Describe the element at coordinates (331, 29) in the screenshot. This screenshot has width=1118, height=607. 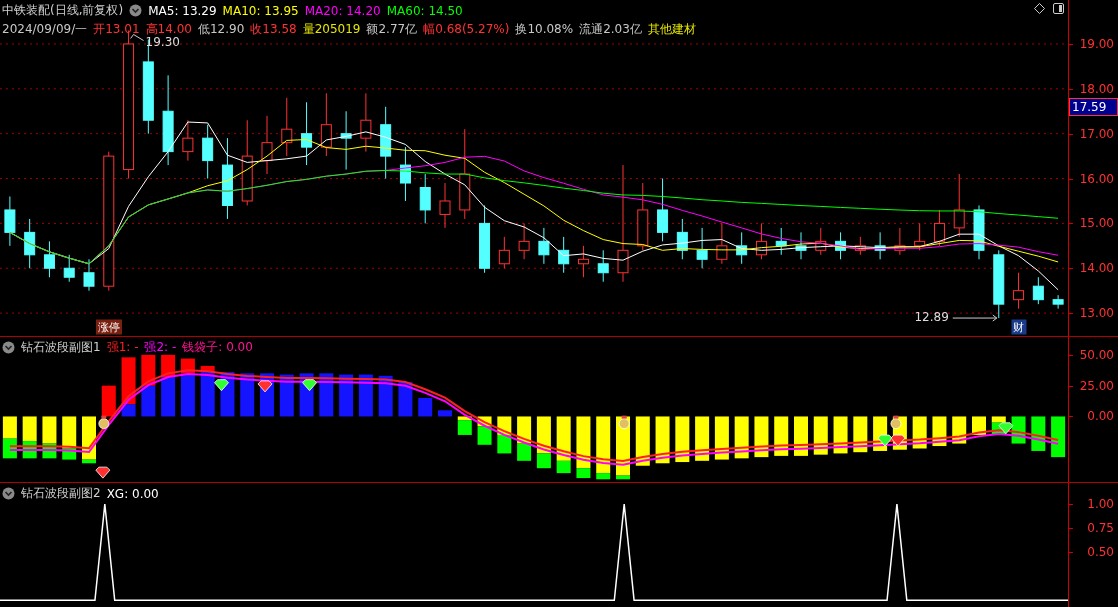
I see `quote-value: 量205019` at that location.